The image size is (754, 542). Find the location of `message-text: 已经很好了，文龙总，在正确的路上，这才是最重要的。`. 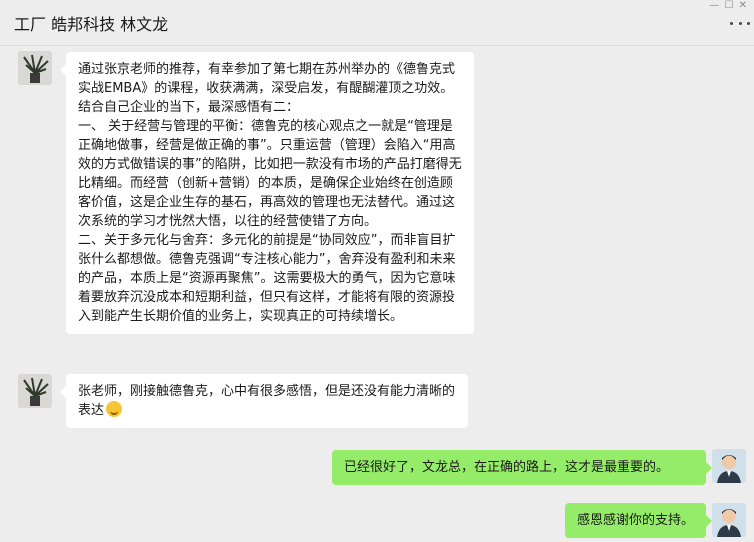

message-text: 已经很好了，文龙总，在正确的路上，这才是最重要的。 is located at coordinates (507, 467).